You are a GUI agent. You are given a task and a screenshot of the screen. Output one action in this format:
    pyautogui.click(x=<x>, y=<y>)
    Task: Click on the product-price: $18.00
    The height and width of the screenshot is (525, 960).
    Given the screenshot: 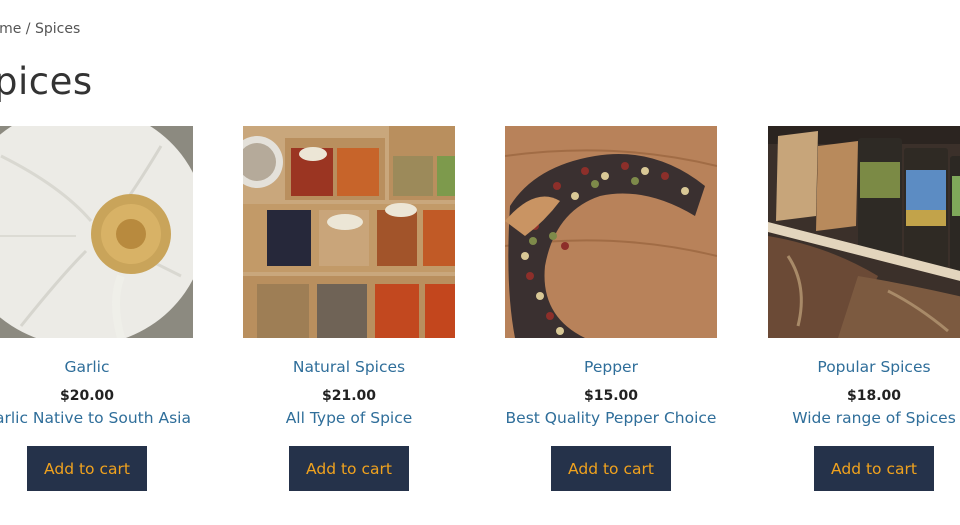 What is the action you would take?
    pyautogui.click(x=874, y=396)
    